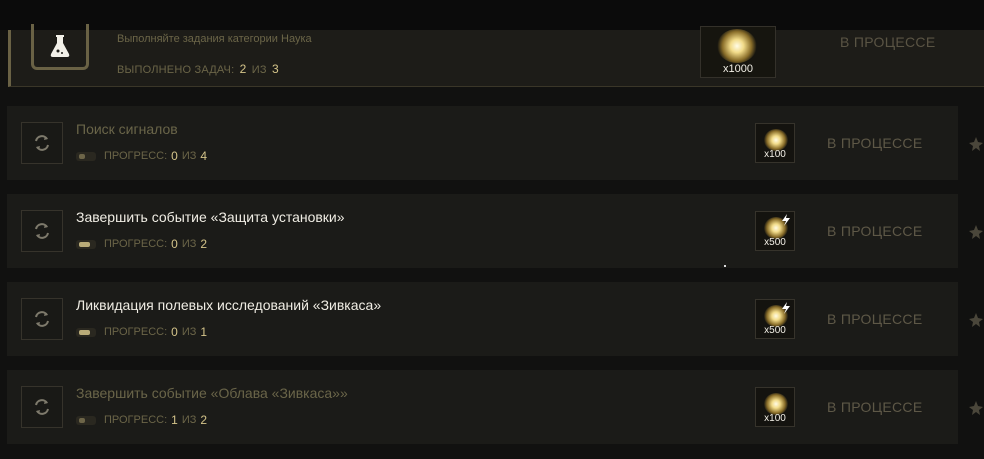 This screenshot has width=984, height=459. I want to click on quest-title: Завершить событие «Облава «Зивкаса»», so click(212, 393).